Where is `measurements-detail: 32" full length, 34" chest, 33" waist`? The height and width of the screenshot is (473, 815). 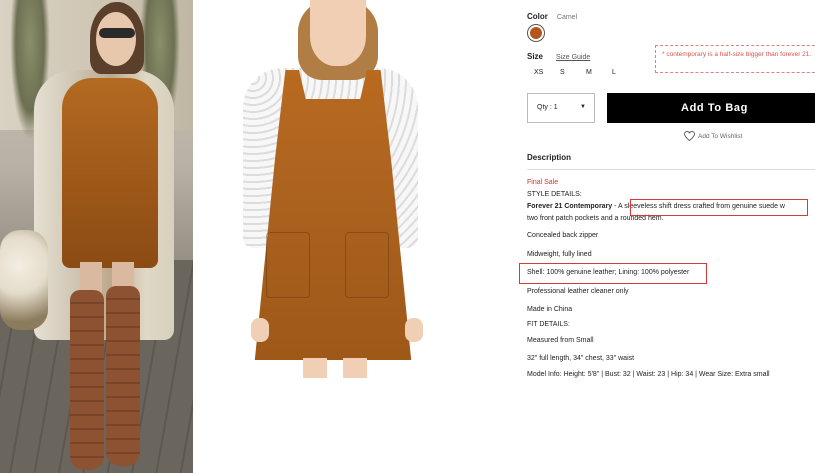
measurements-detail: 32" full length, 34" chest, 33" waist is located at coordinates (581, 358).